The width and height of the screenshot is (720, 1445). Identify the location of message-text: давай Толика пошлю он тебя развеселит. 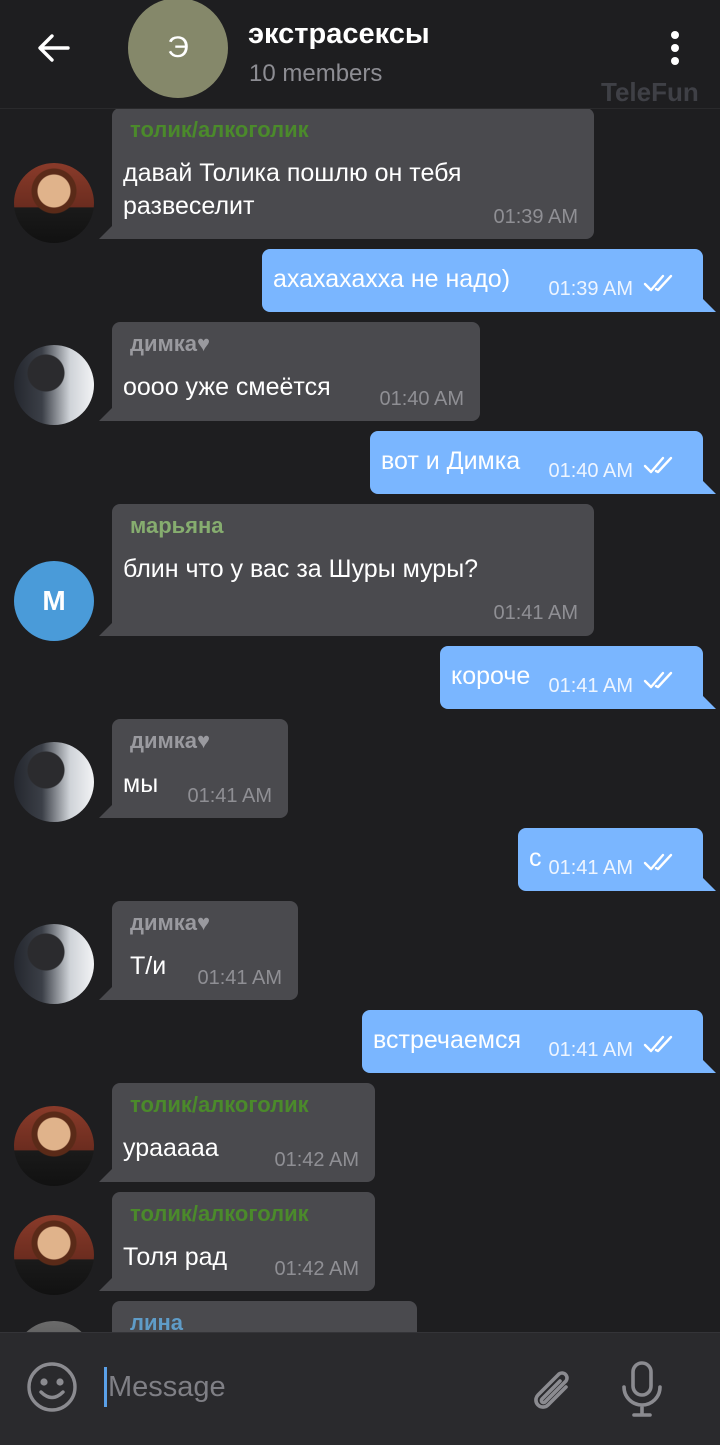
(292, 189).